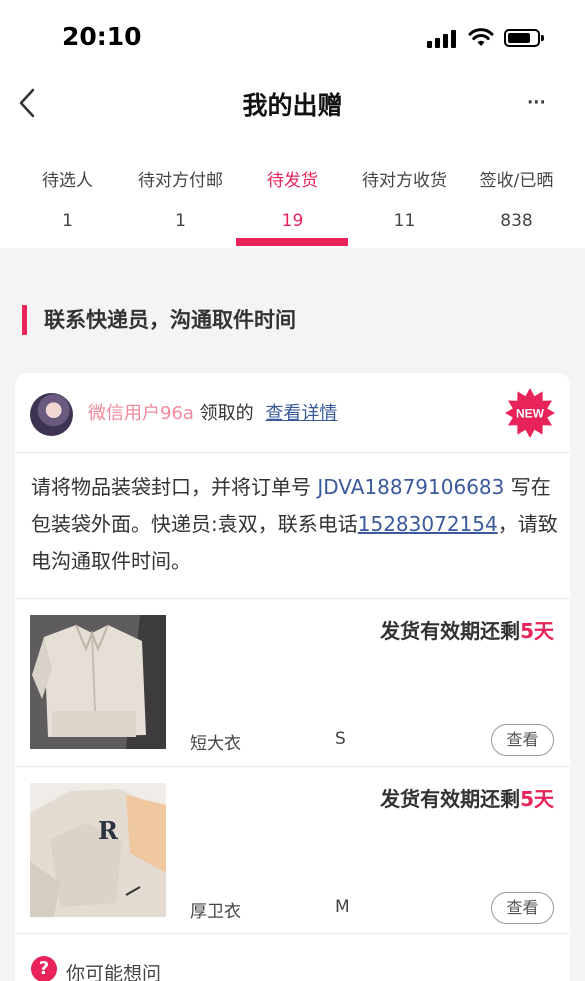 This screenshot has width=585, height=981. I want to click on signal-icon, so click(442, 39).